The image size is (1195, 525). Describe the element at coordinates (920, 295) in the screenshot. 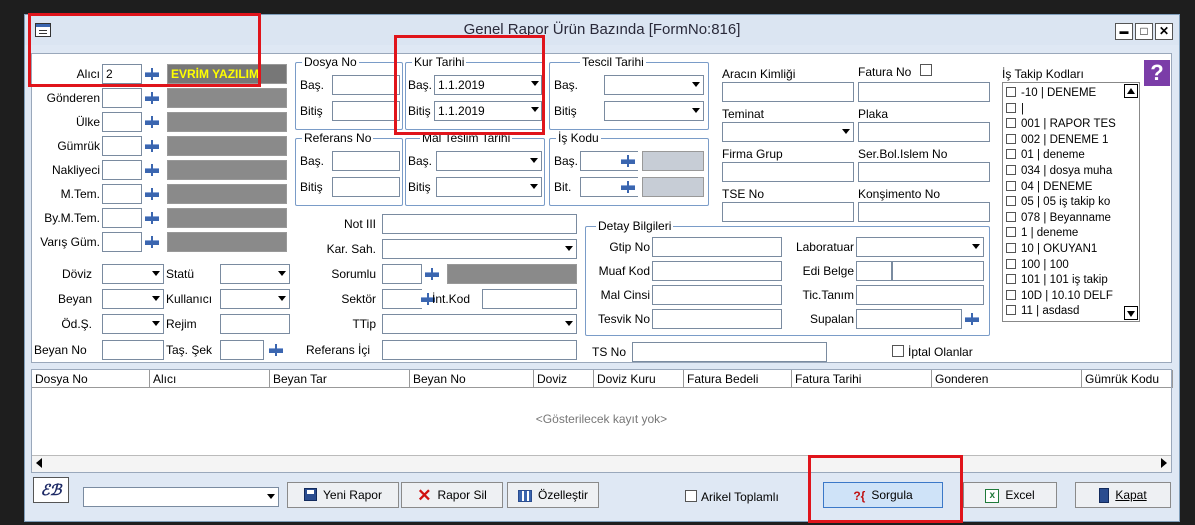

I see `tictanim-input` at that location.